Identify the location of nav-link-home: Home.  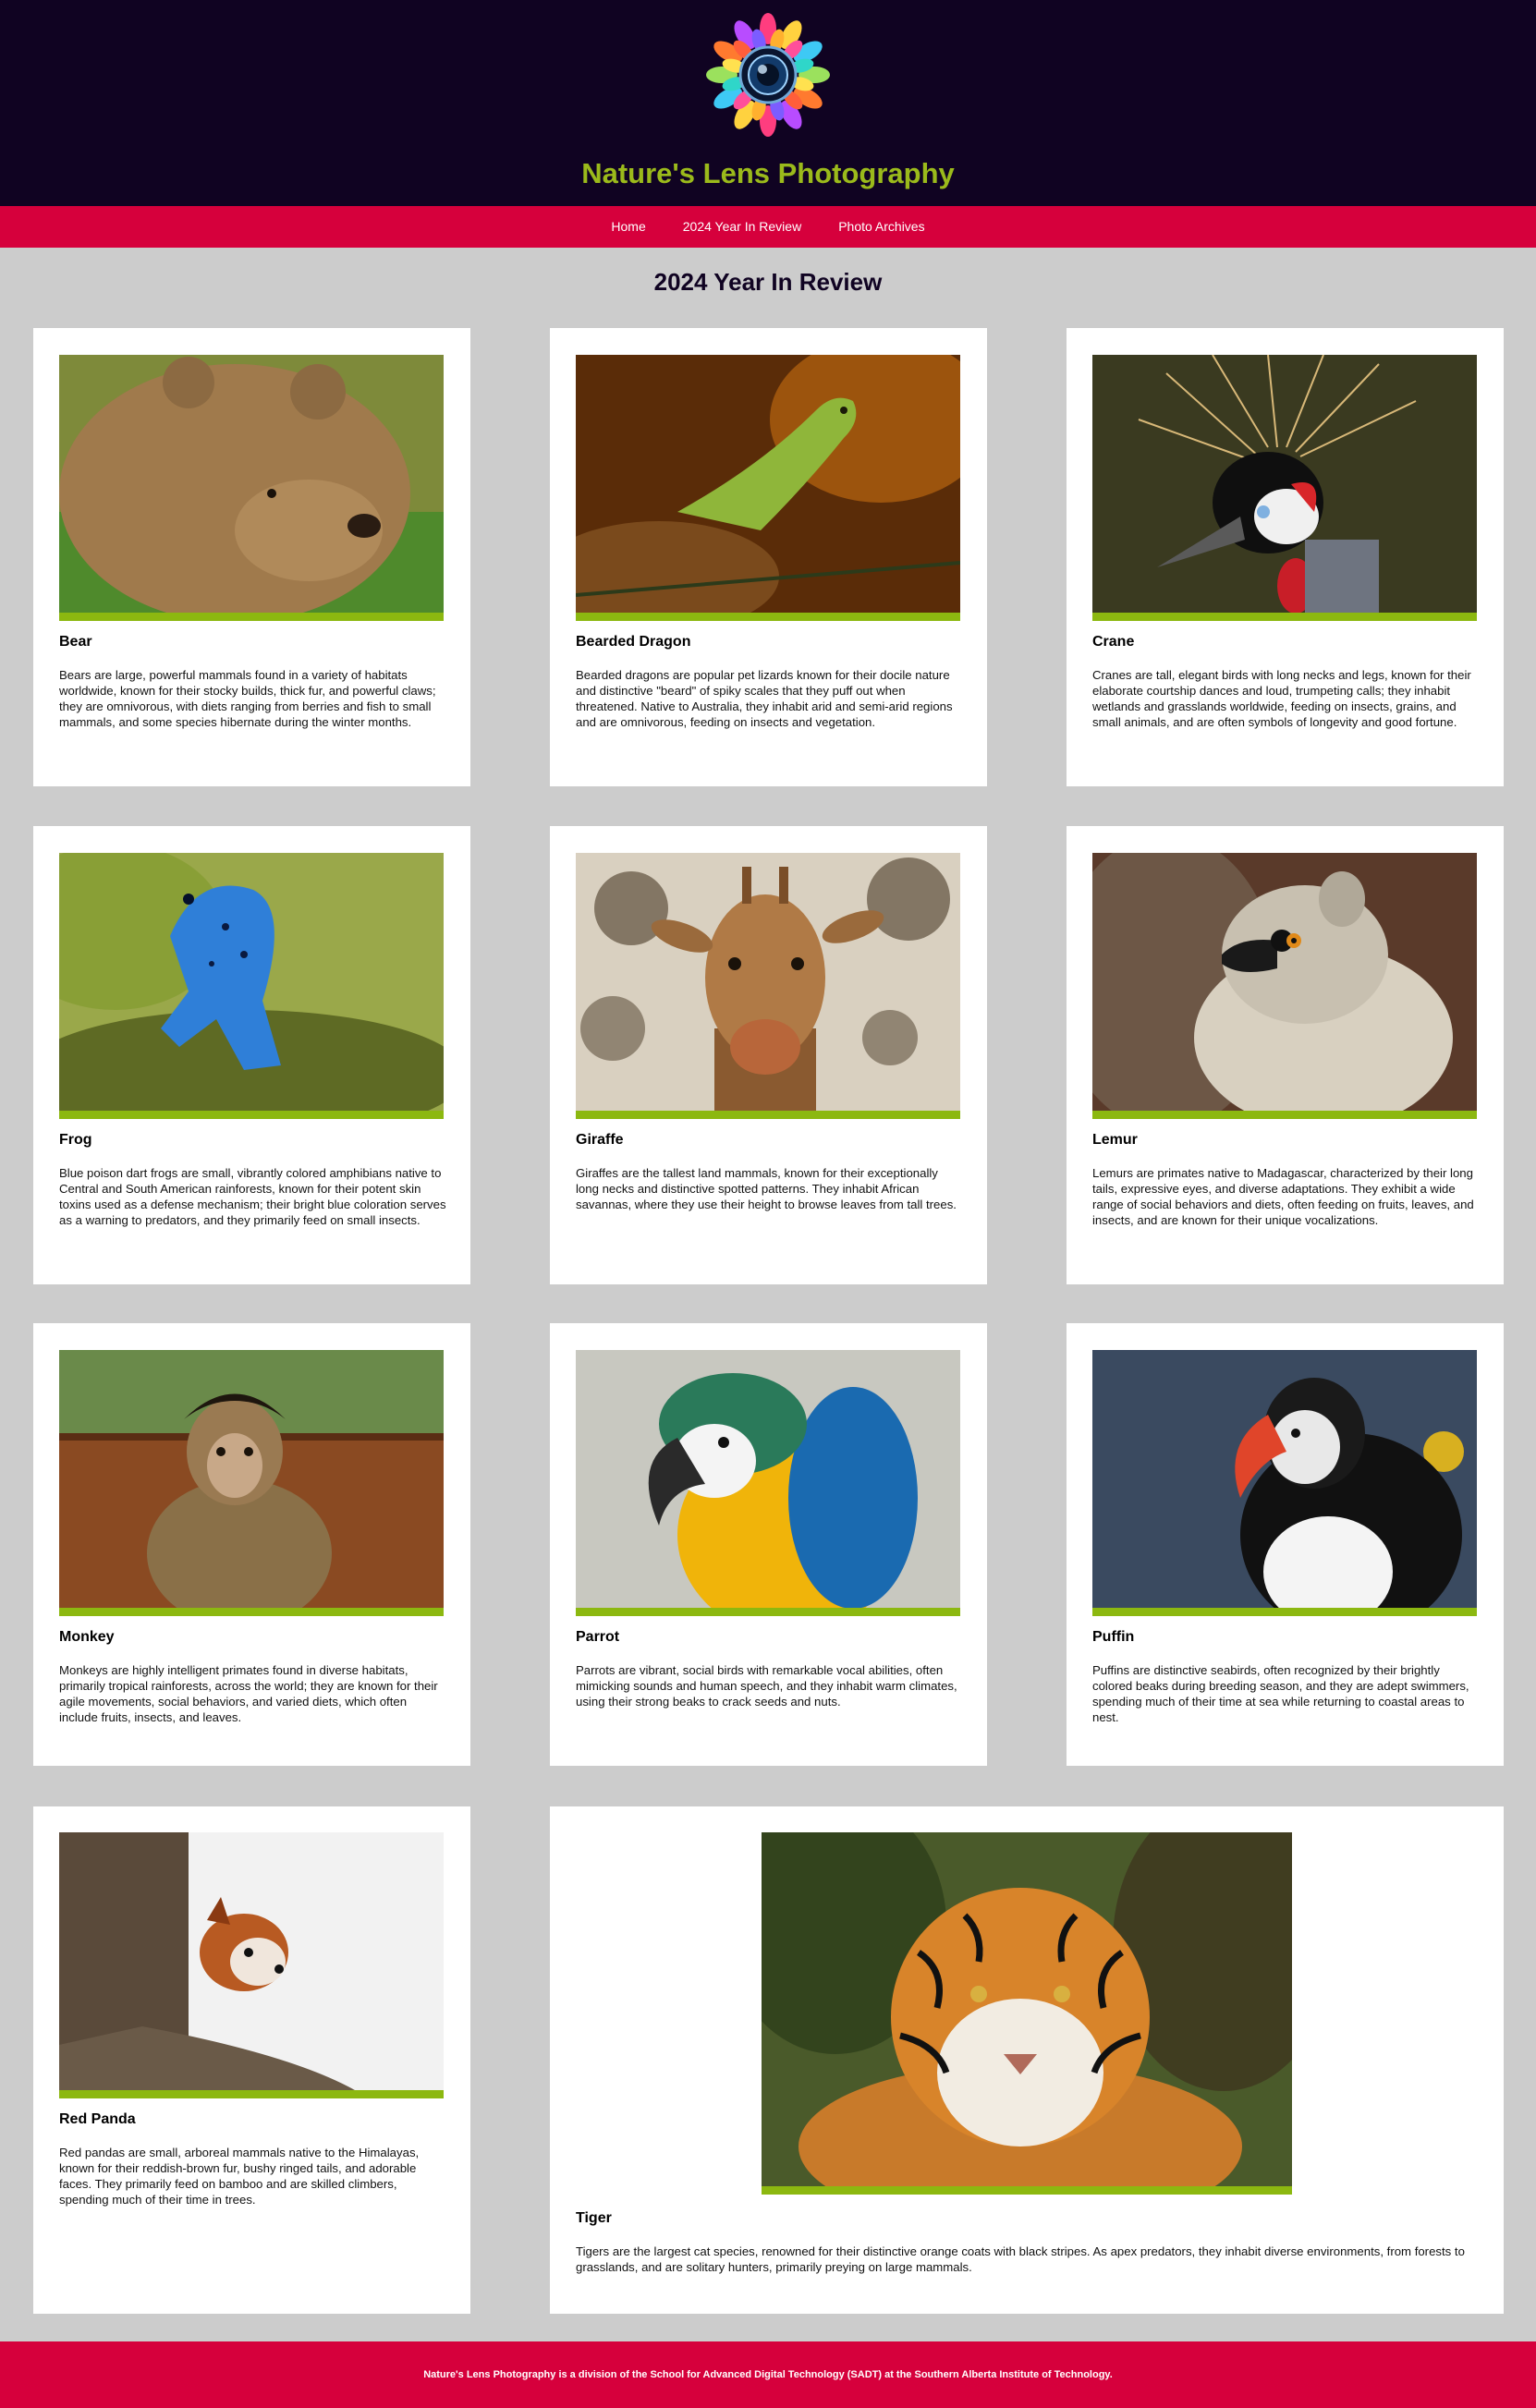
(628, 227).